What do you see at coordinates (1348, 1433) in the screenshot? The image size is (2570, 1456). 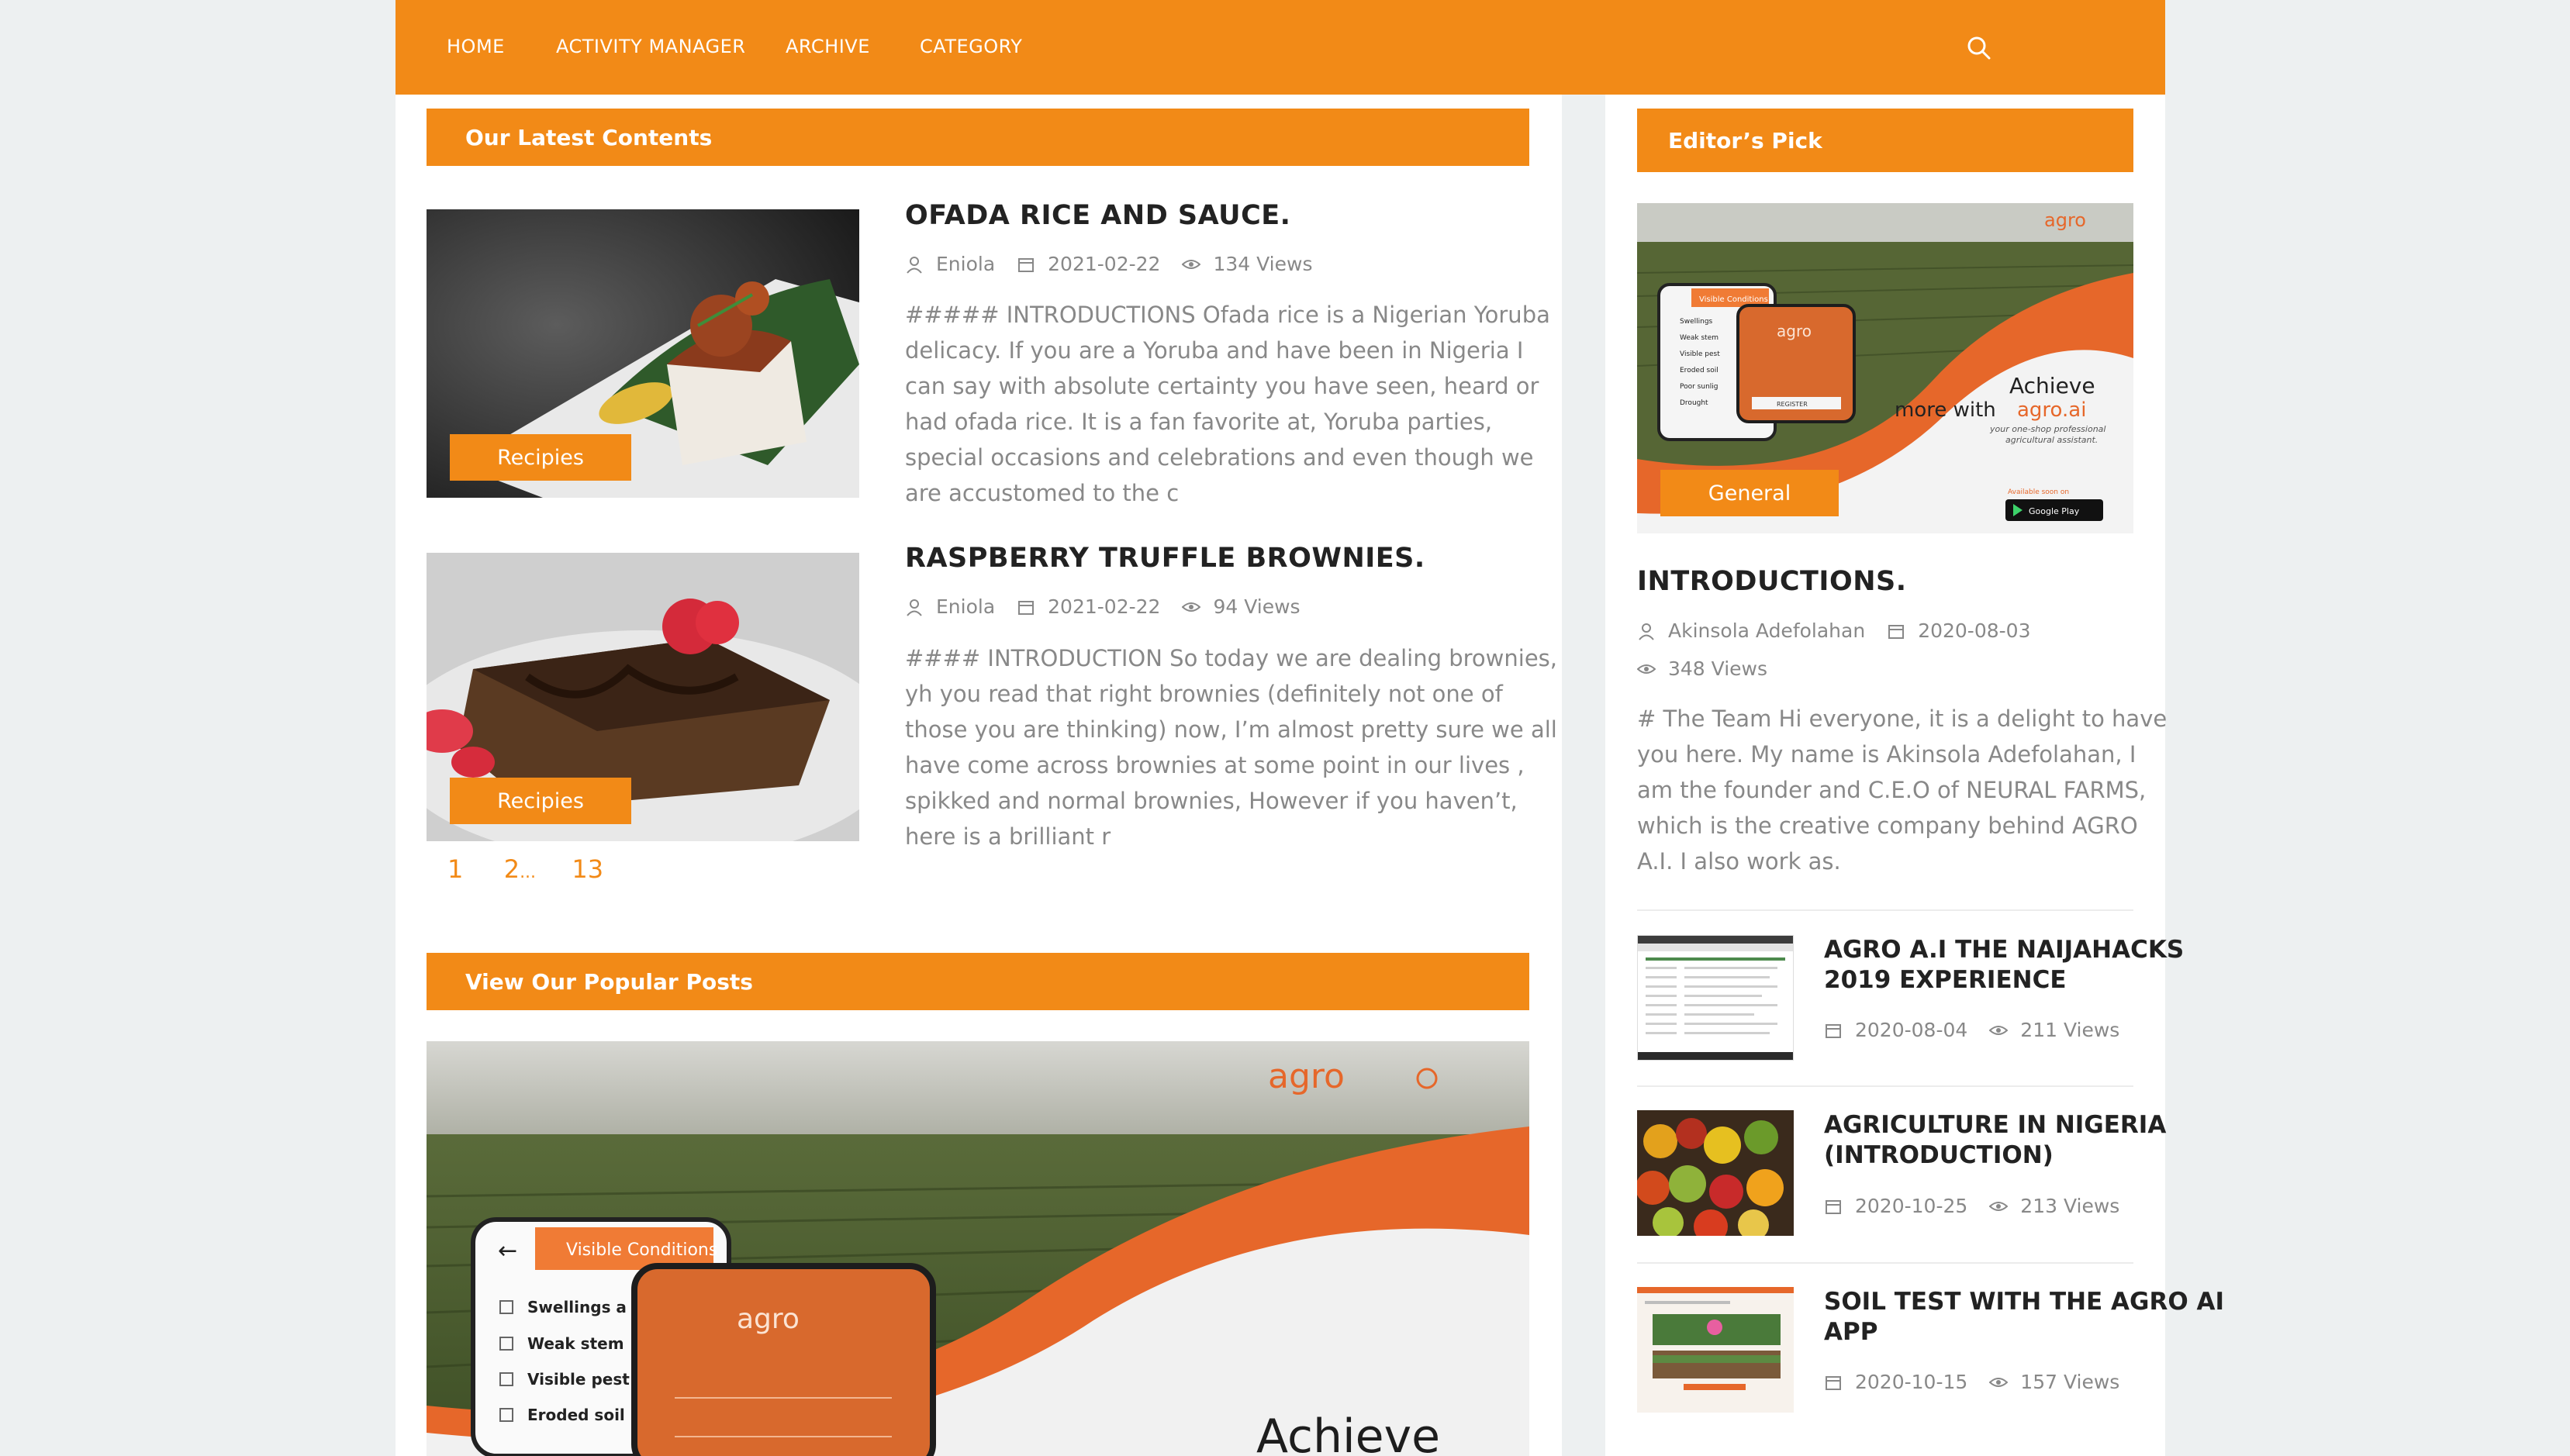 I see `banner-headline: Achieve` at bounding box center [1348, 1433].